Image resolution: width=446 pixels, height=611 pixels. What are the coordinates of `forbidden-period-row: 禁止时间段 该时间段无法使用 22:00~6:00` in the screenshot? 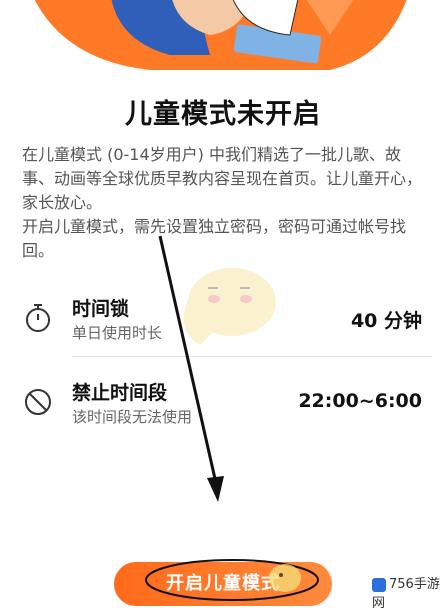 It's located at (223, 405).